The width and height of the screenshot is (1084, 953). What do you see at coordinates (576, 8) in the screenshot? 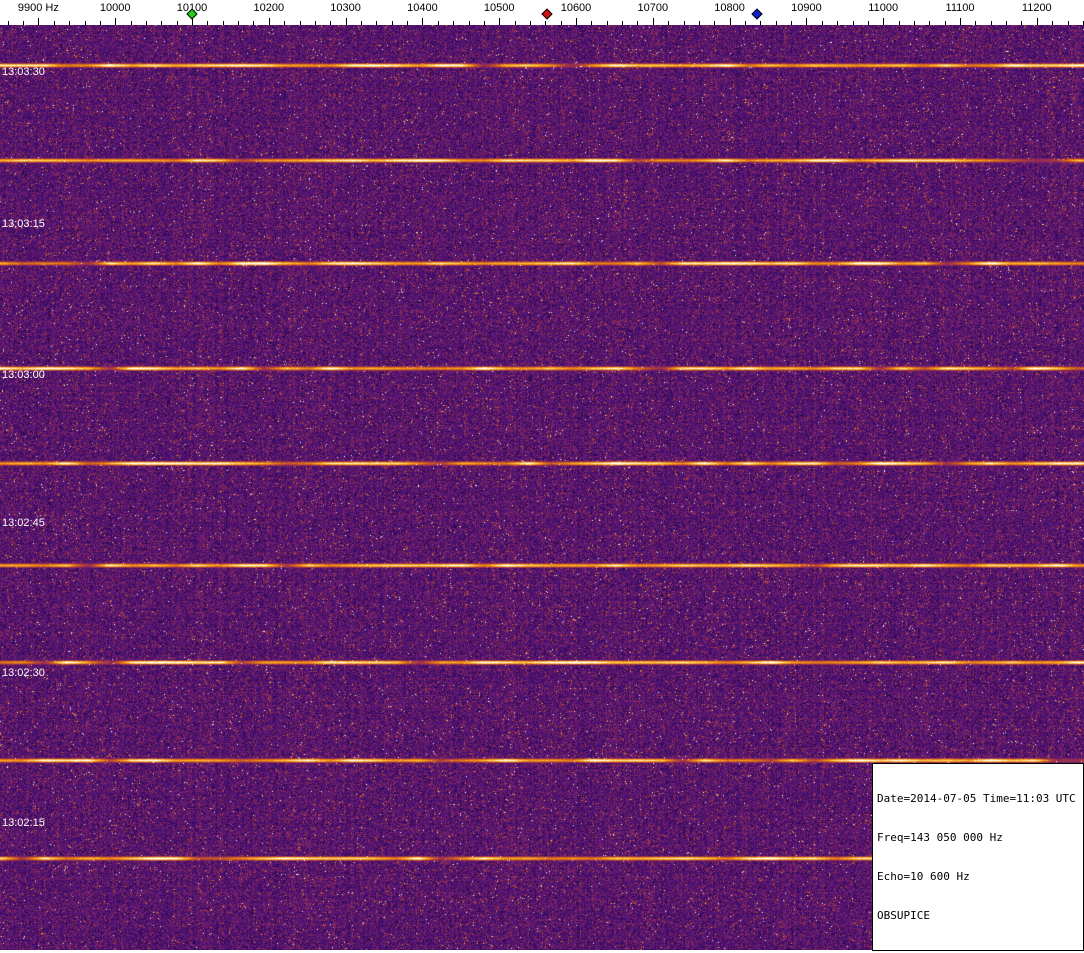
I see `freq-tick-label: 10600` at bounding box center [576, 8].